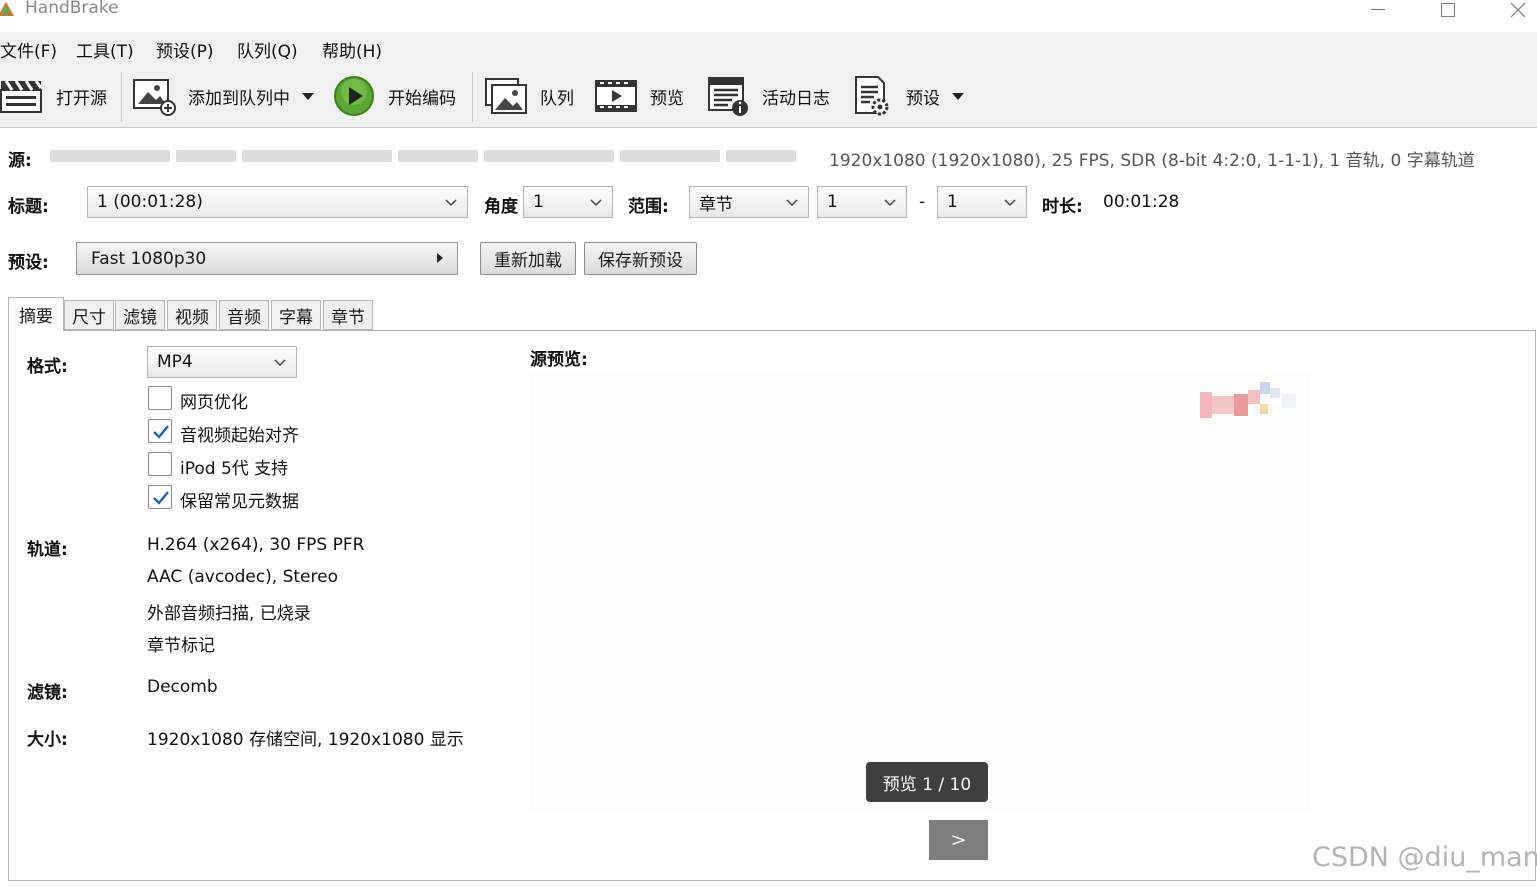 The image size is (1537, 887). What do you see at coordinates (501, 207) in the screenshot?
I see `angle-label: 角度` at bounding box center [501, 207].